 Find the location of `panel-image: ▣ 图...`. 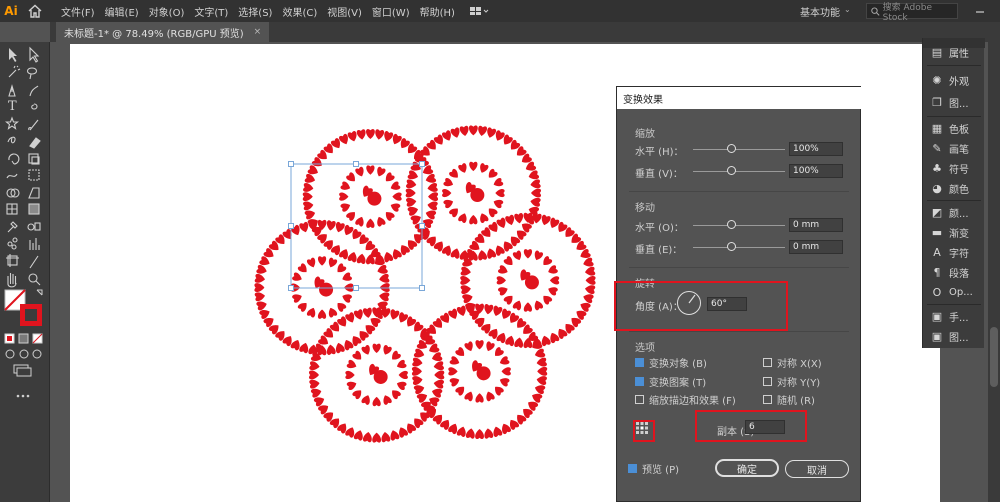

panel-image: ▣ 图... is located at coordinates (954, 336).